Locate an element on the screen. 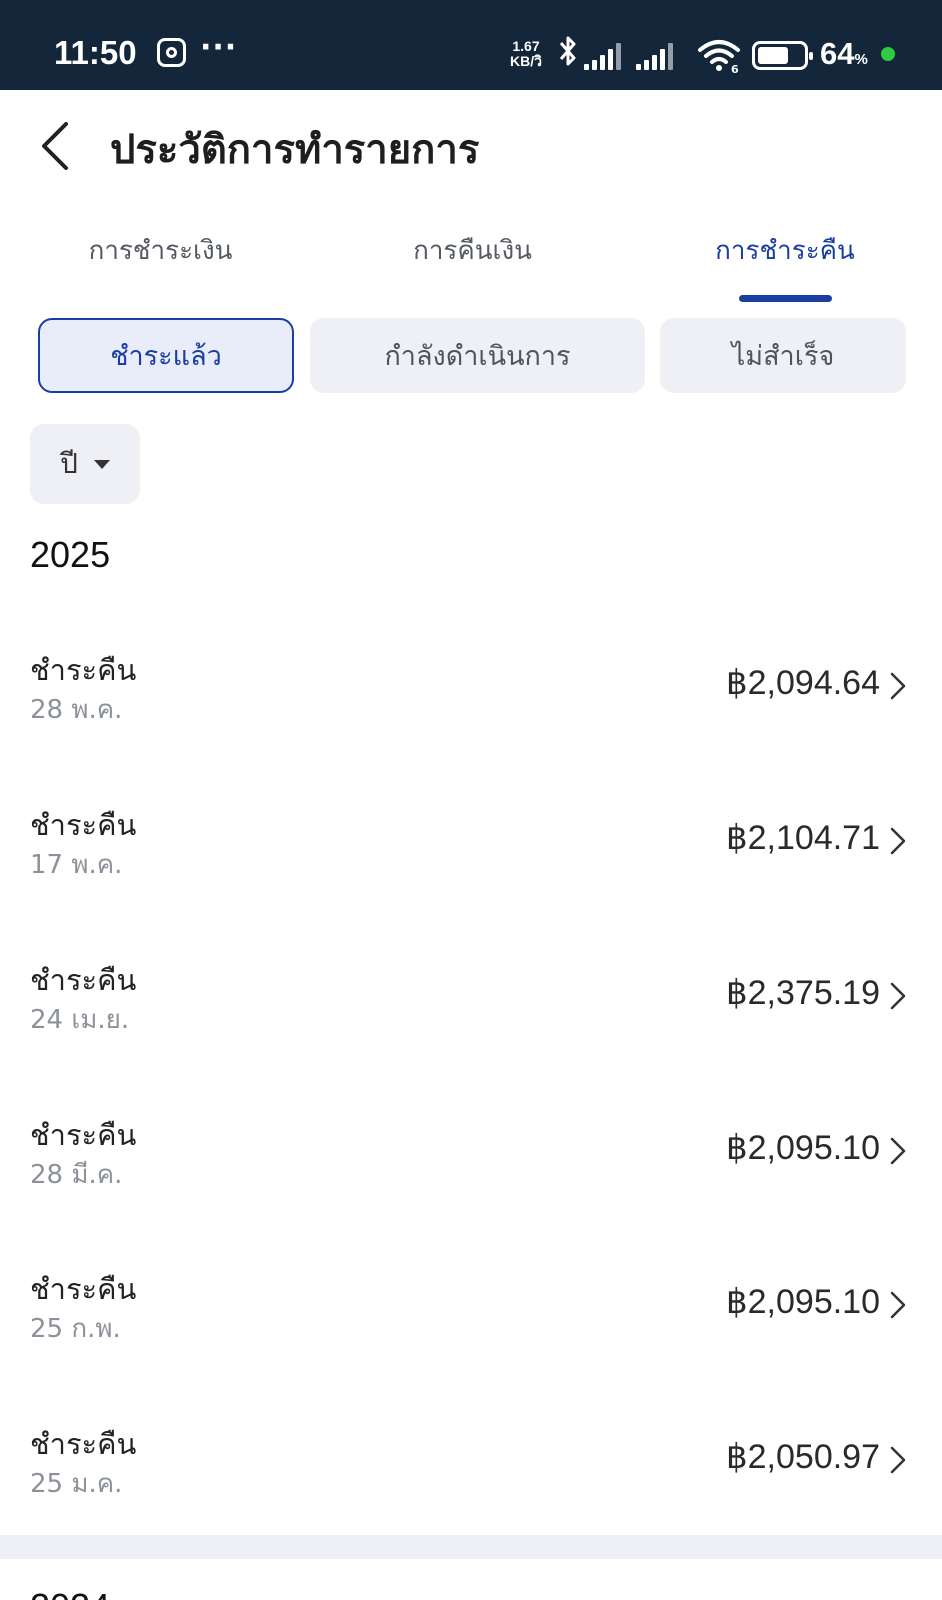 The height and width of the screenshot is (1600, 942). transaction-date: 25 ก.พ. is located at coordinates (75, 1329).